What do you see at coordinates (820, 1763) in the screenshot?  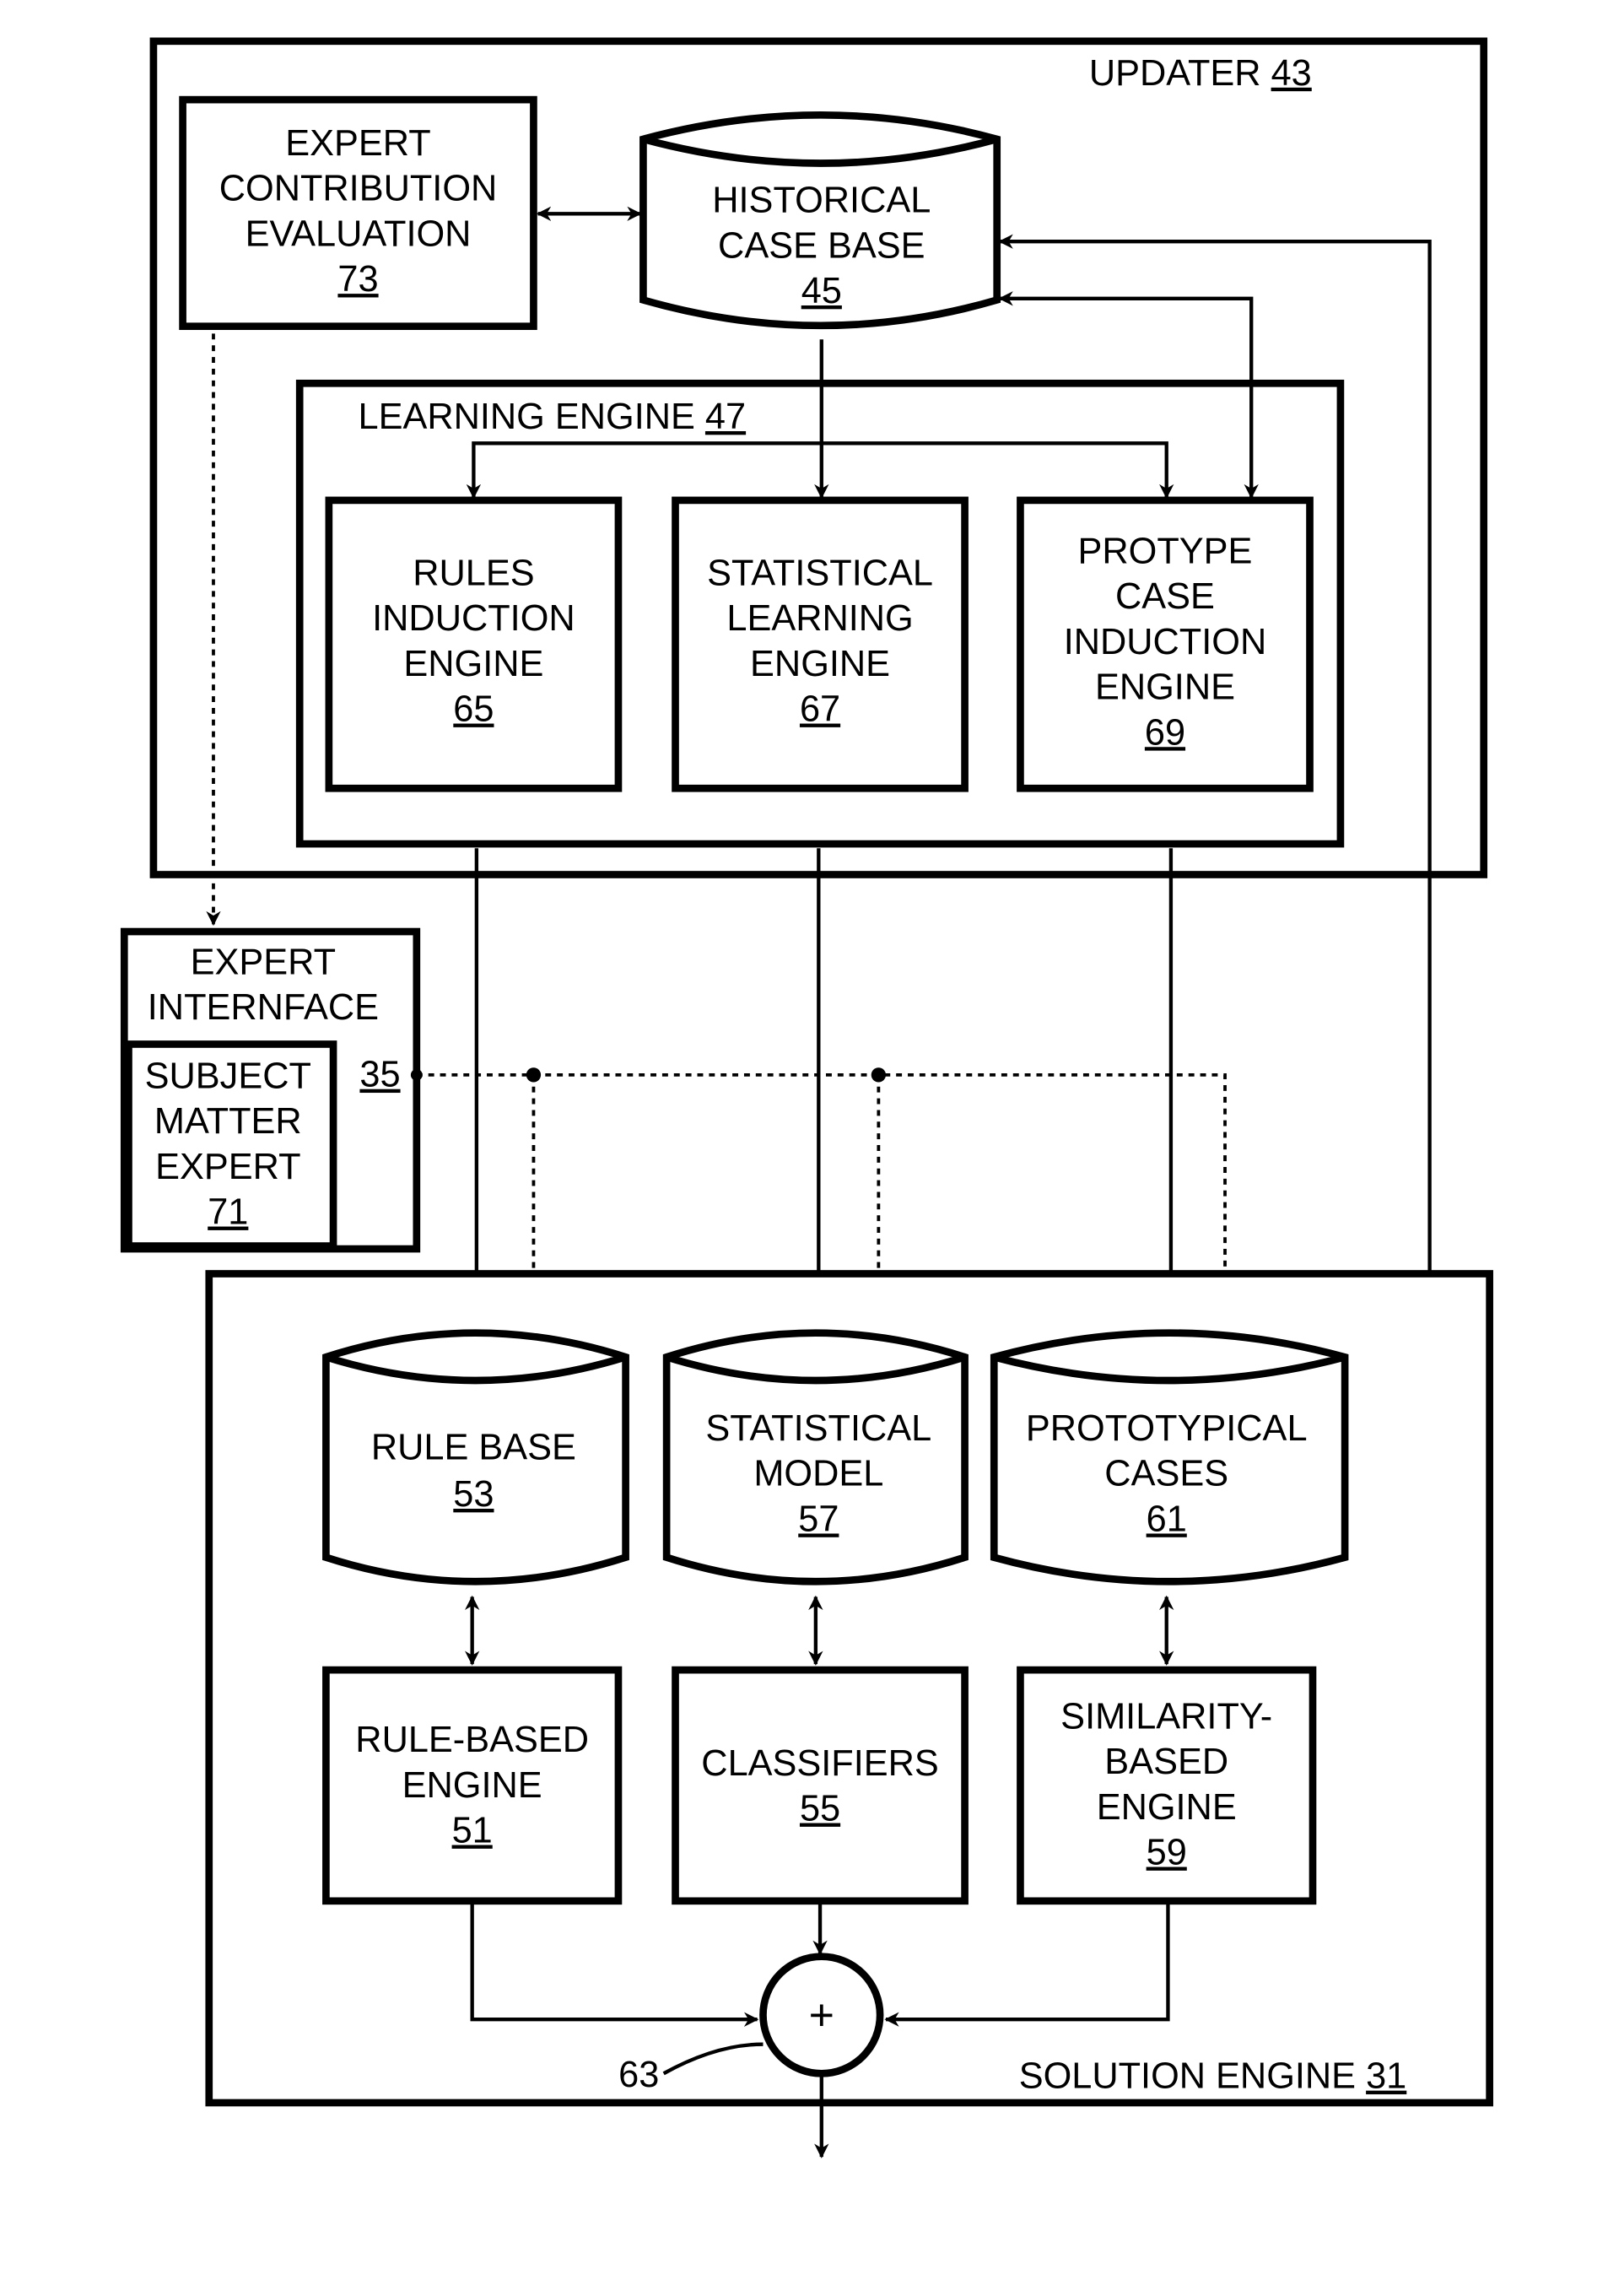 I see `svg-text: CLASSIFIERS` at bounding box center [820, 1763].